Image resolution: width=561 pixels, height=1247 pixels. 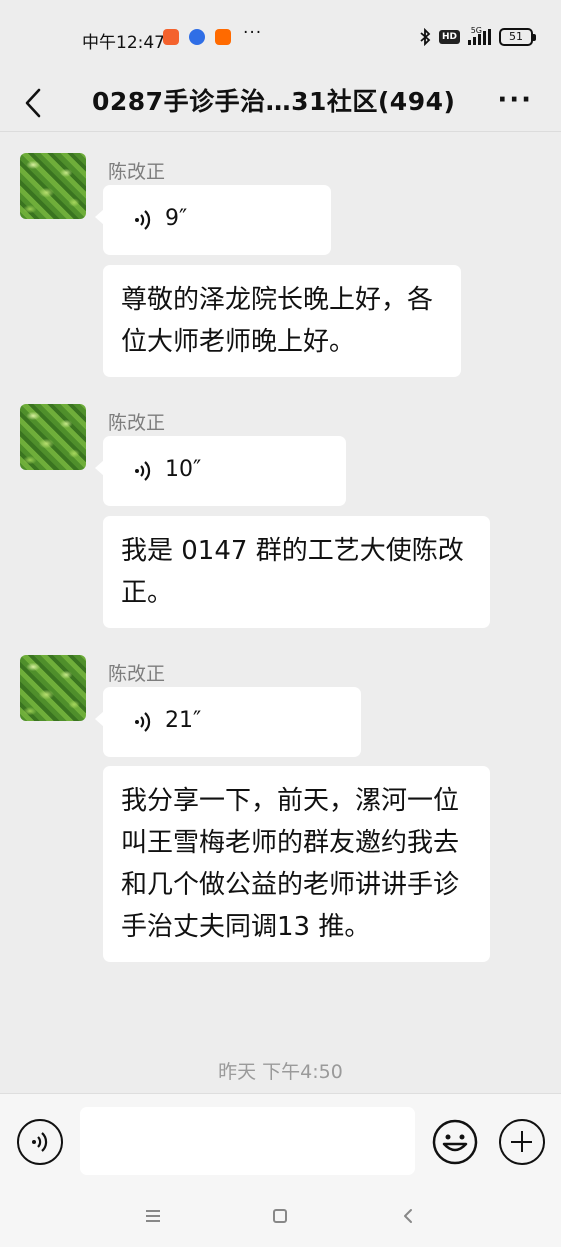 What do you see at coordinates (33, 103) in the screenshot?
I see `back-icon` at bounding box center [33, 103].